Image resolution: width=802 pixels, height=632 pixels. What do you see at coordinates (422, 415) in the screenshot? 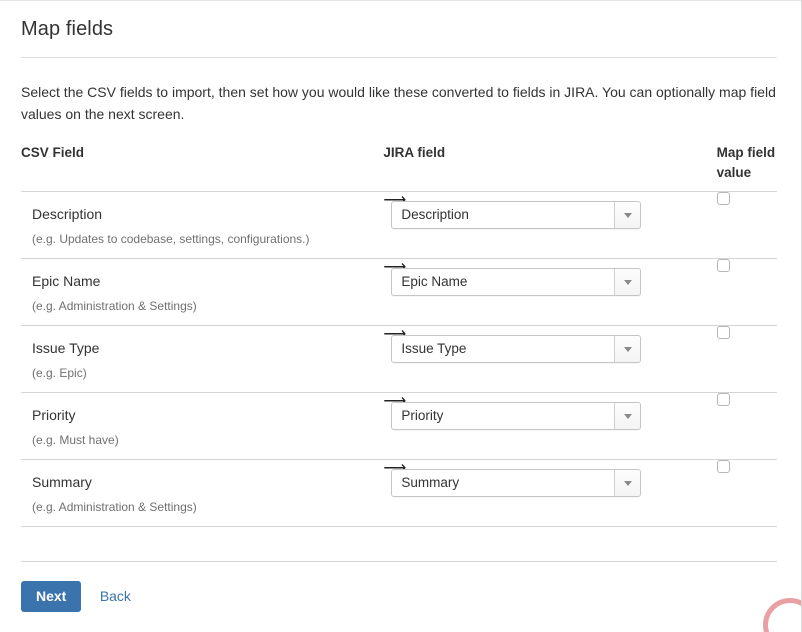
I see `jira-field-select-value: Priority` at bounding box center [422, 415].